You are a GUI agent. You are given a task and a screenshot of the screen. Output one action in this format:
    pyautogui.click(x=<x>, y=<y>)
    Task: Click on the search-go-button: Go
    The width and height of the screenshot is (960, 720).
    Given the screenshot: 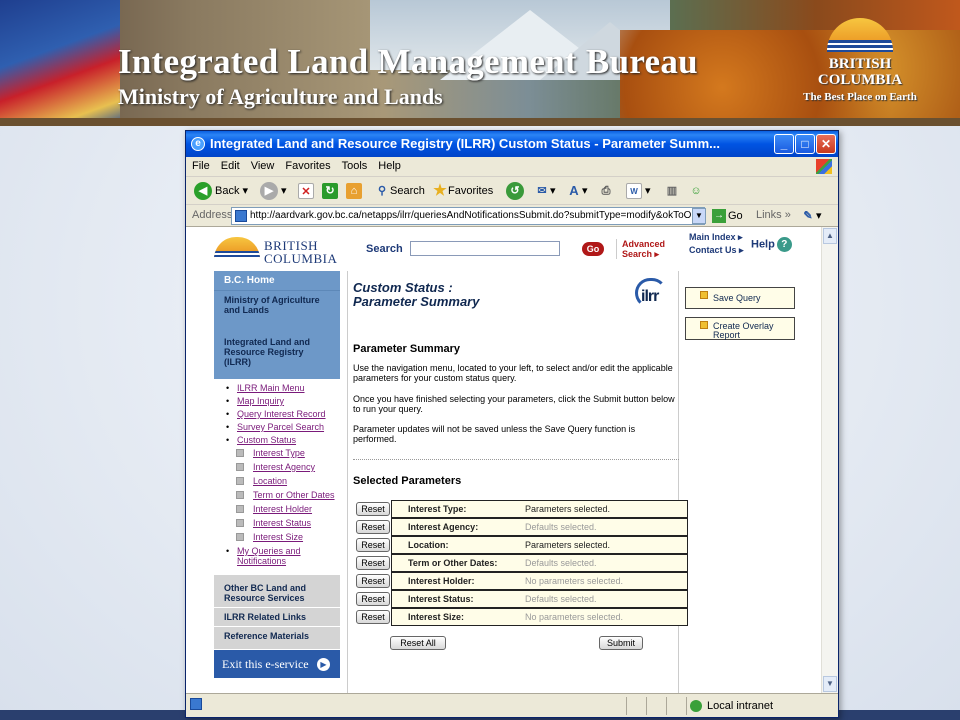 What is the action you would take?
    pyautogui.click(x=593, y=249)
    